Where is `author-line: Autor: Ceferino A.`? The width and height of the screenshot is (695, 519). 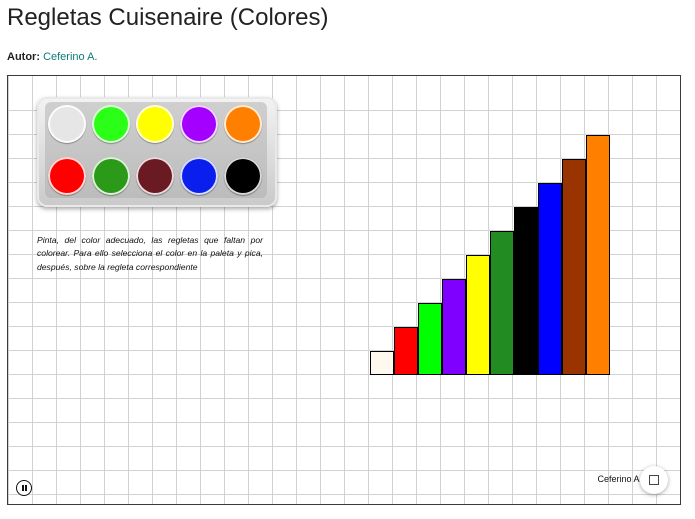 author-line: Autor: Ceferino A. is located at coordinates (52, 57).